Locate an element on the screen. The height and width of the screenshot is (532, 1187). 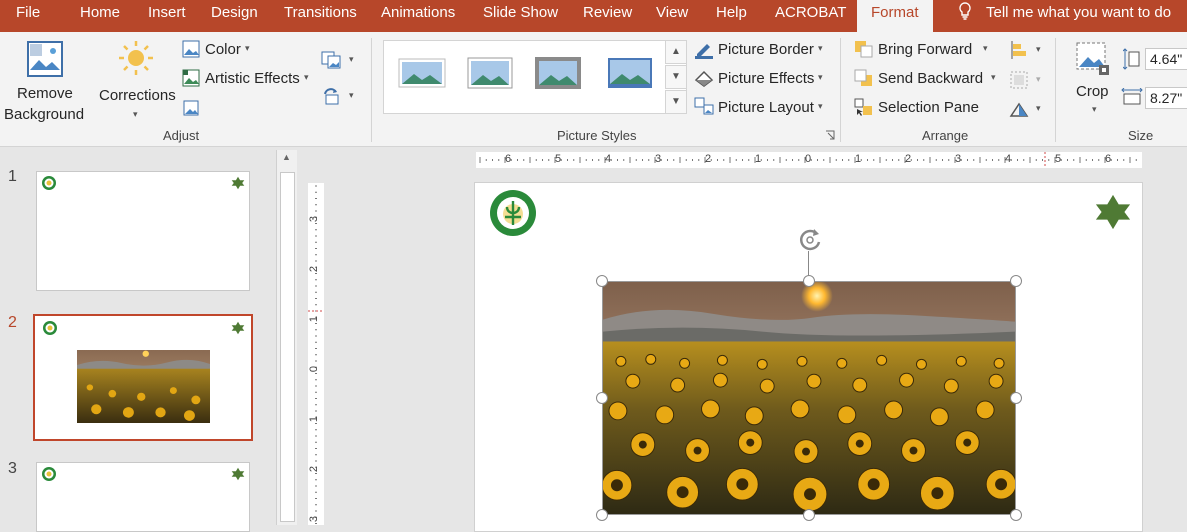
resize-handle-bottom-right is located at coordinates (1016, 515).